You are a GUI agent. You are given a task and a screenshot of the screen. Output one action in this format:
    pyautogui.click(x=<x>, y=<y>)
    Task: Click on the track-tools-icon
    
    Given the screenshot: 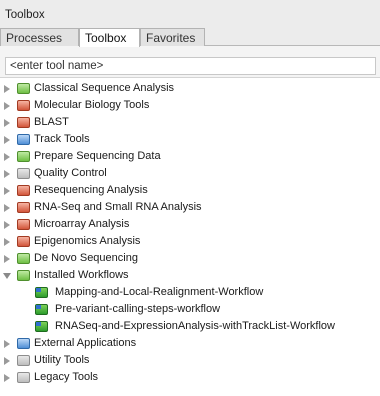 What is the action you would take?
    pyautogui.click(x=23, y=139)
    